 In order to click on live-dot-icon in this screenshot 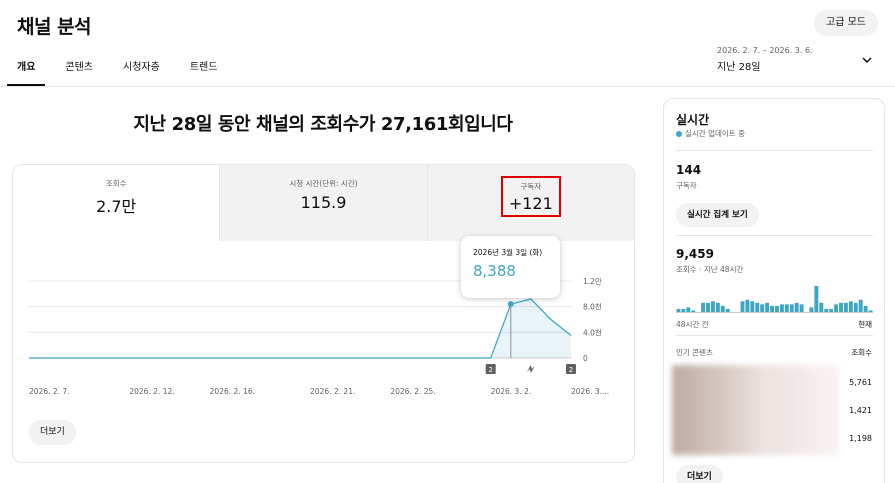, I will do `click(679, 134)`.